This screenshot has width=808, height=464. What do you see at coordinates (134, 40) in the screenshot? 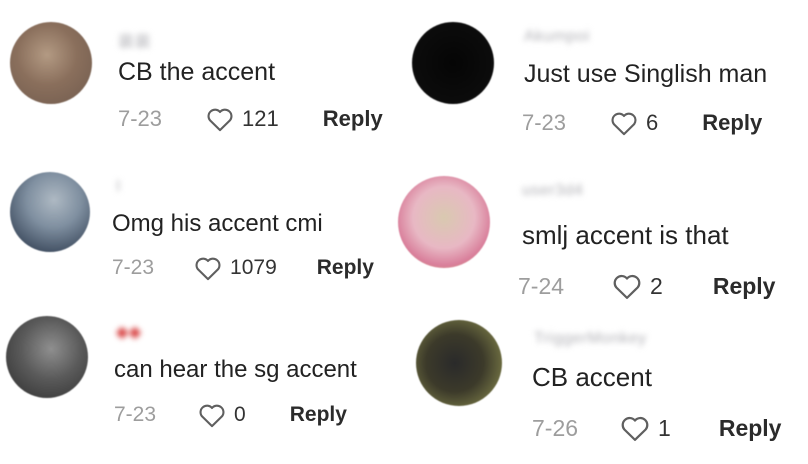
I see `username: 裴裴` at bounding box center [134, 40].